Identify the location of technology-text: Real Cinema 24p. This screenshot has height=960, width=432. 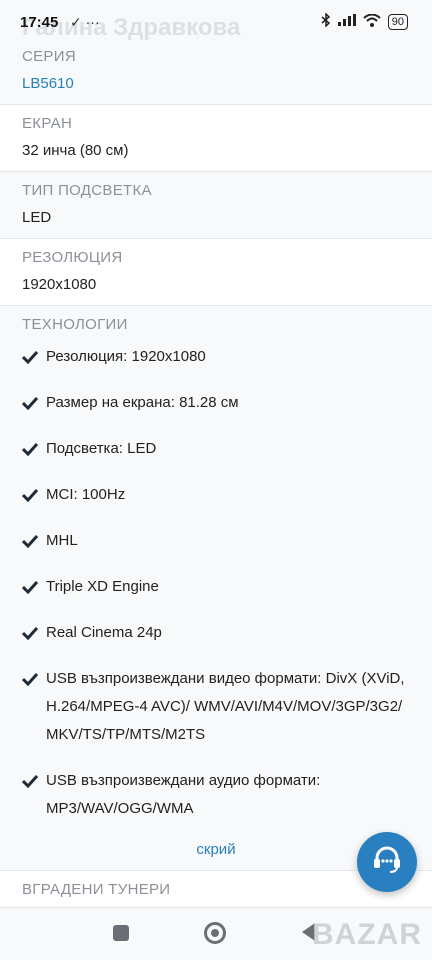
(104, 632).